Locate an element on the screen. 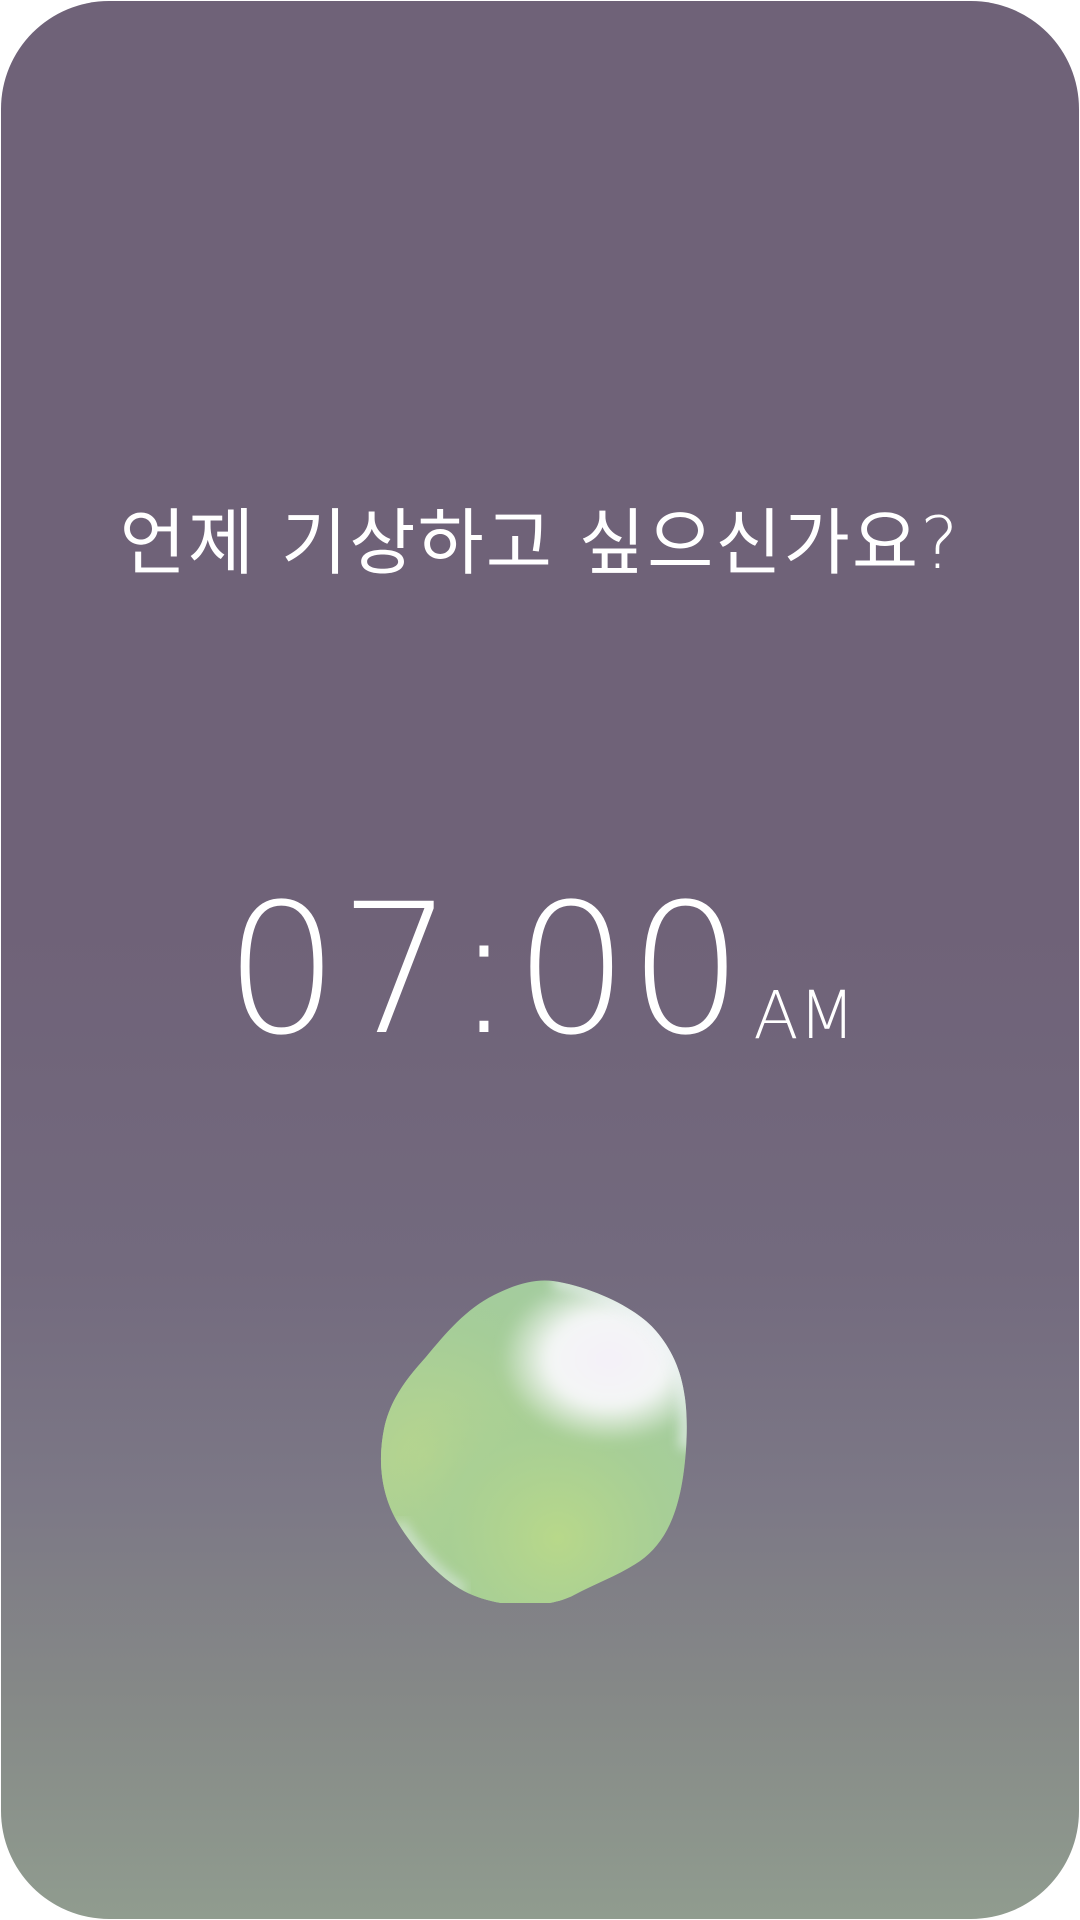  confirm-orb-button is located at coordinates (541, 1441).